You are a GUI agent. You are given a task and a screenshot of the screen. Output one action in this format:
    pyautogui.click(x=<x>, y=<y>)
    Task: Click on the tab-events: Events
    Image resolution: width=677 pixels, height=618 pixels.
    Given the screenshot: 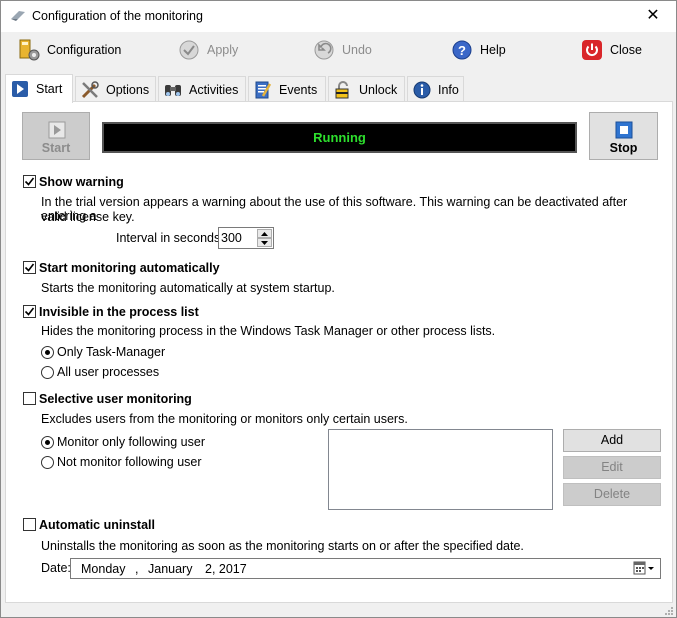 What is the action you would take?
    pyautogui.click(x=287, y=89)
    